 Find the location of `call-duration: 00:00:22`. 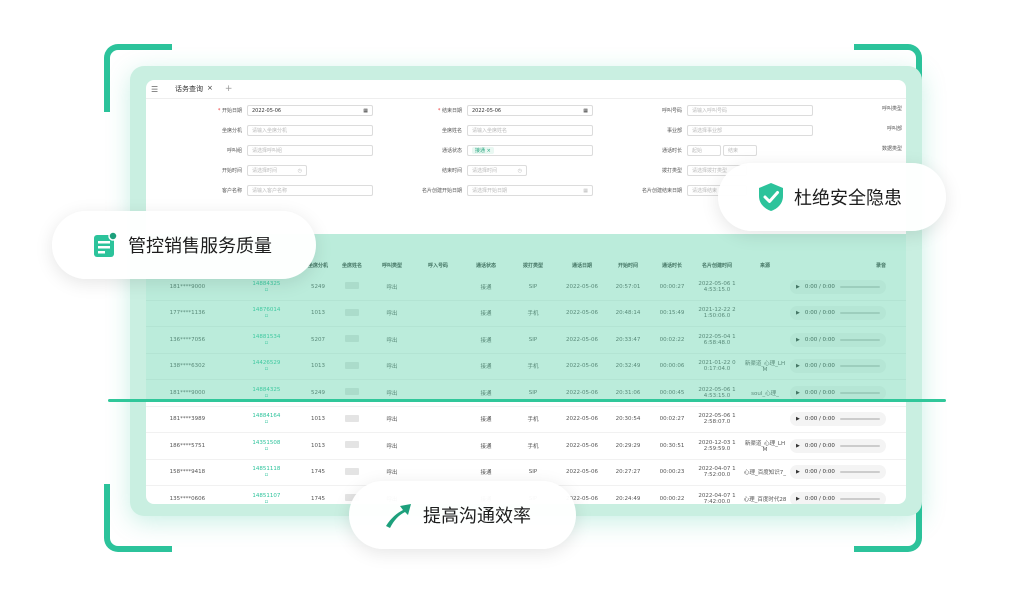

call-duration: 00:00:22 is located at coordinates (672, 498).